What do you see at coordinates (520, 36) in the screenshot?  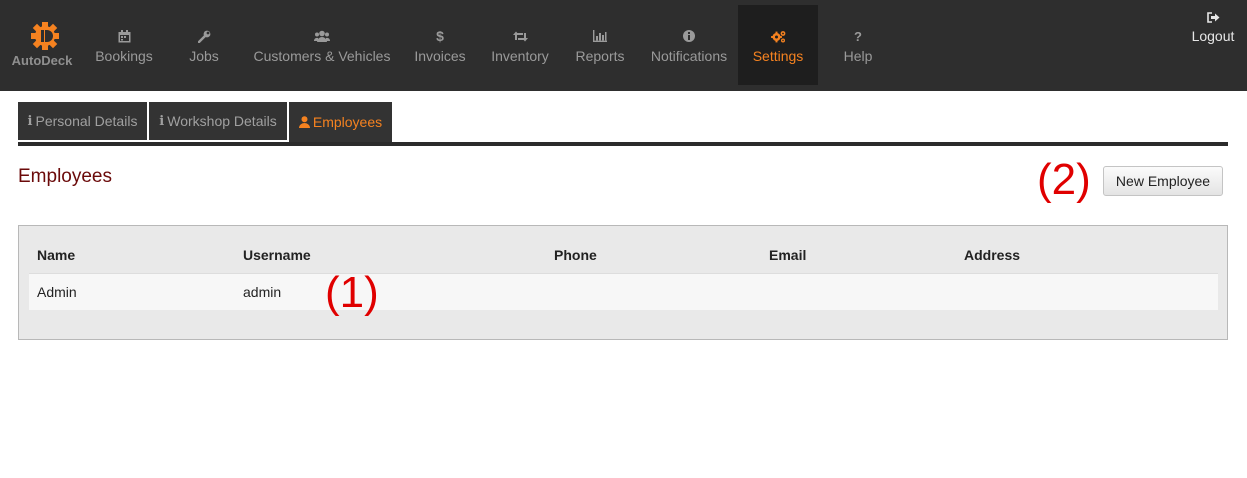 I see `retweet-icon` at bounding box center [520, 36].